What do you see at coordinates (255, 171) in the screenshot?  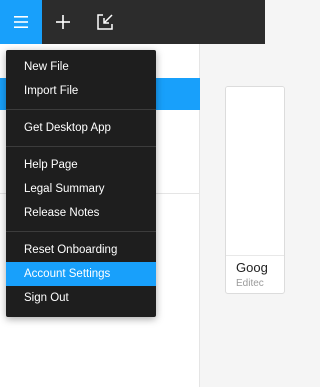 I see `file-thumbnail` at bounding box center [255, 171].